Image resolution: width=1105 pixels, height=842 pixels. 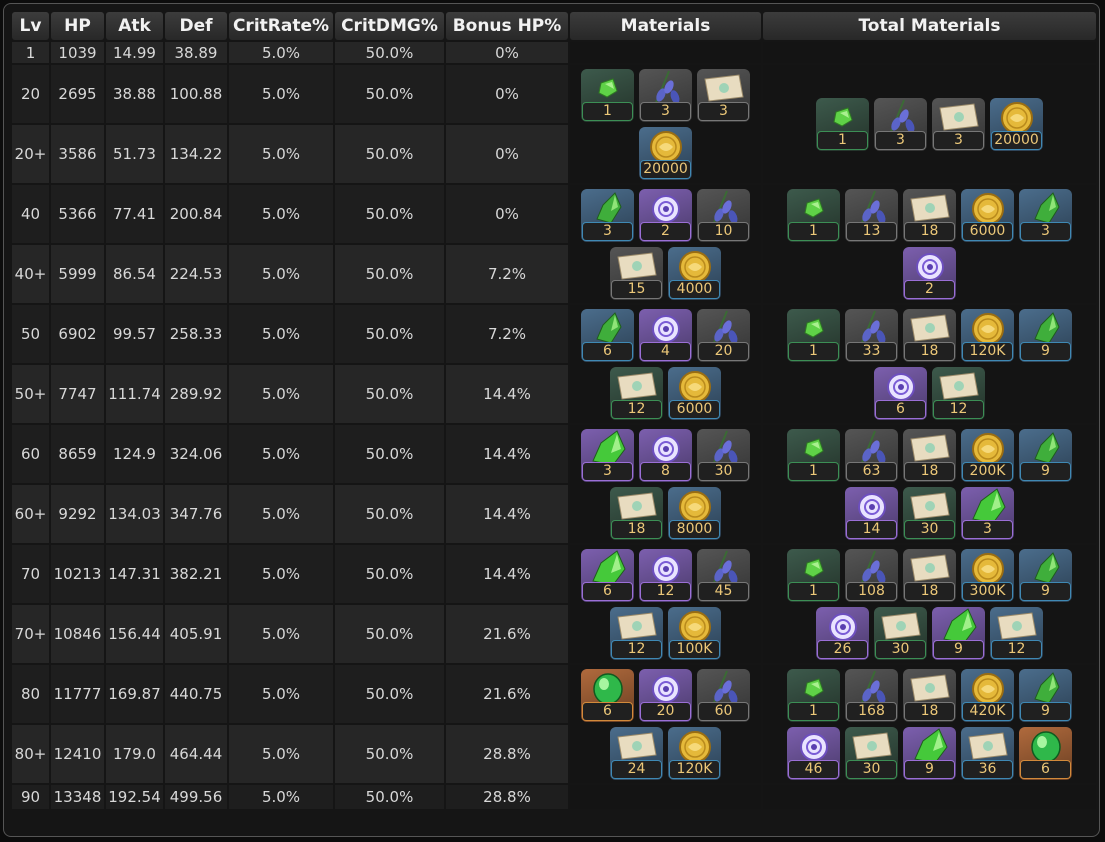 I want to click on material-item: 60, so click(x=723, y=695).